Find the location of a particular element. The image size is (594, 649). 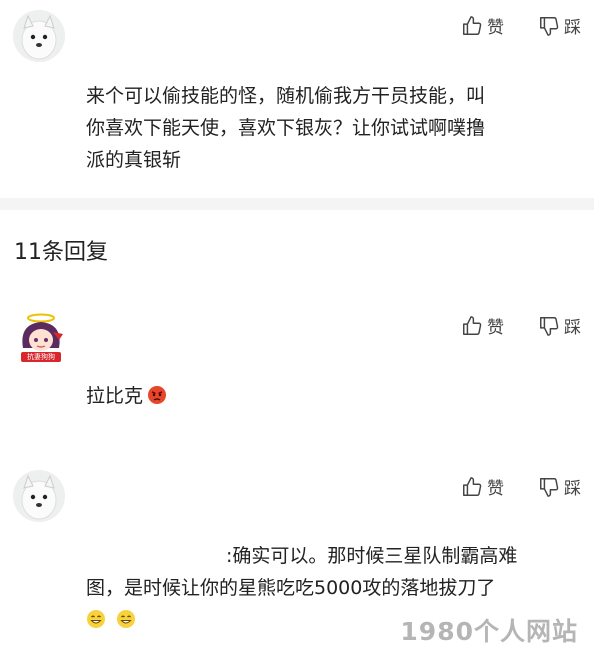

angry-face-icon is located at coordinates (157, 395).